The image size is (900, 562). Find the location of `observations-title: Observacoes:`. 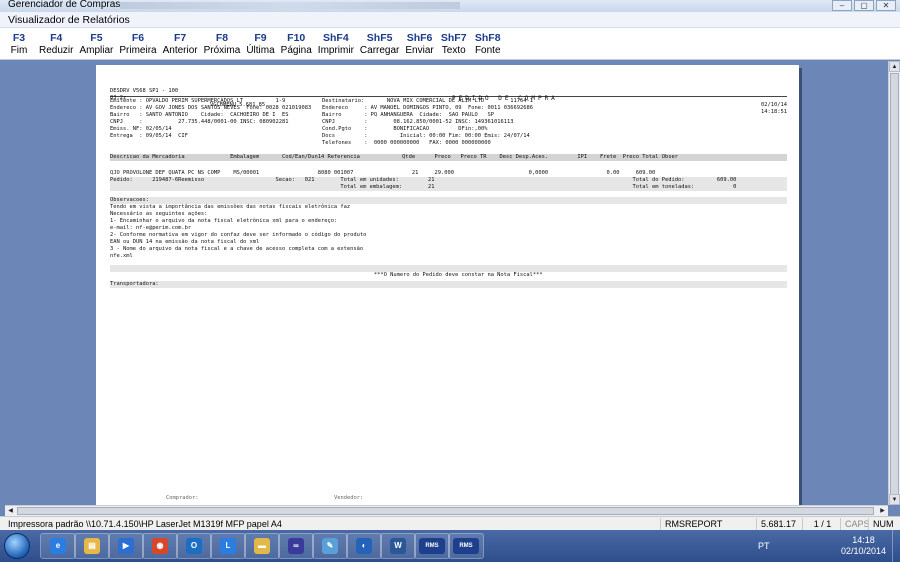

observations-title: Observacoes: is located at coordinates (448, 200).